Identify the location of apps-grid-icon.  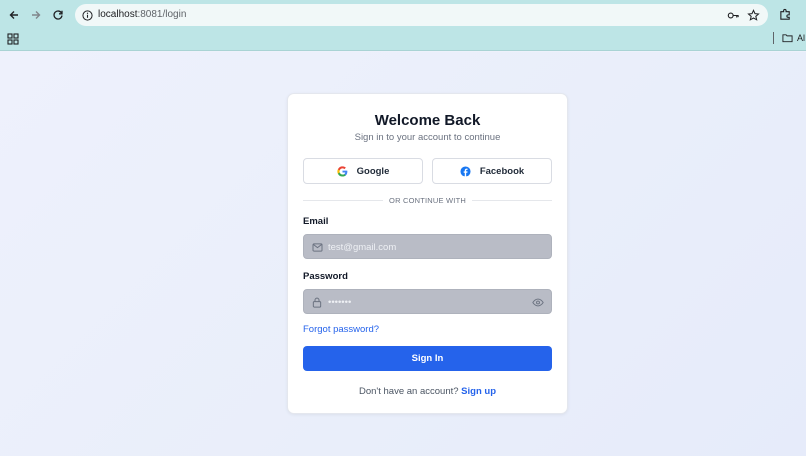
(13, 38).